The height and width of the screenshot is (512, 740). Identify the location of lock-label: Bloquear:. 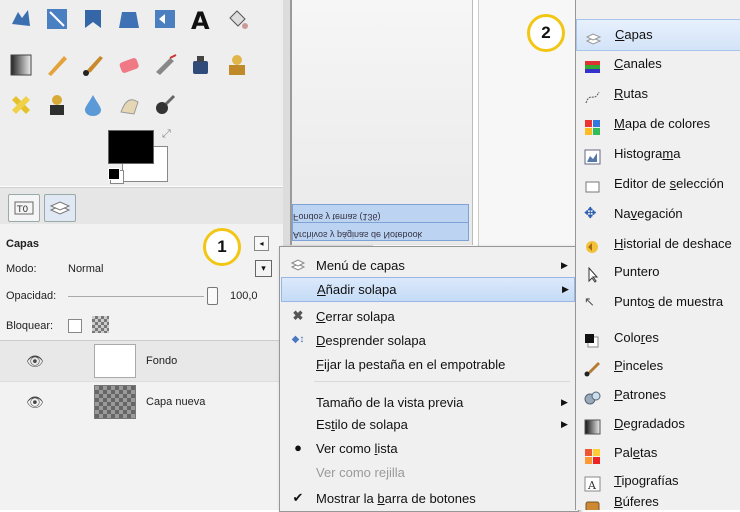
(30, 326).